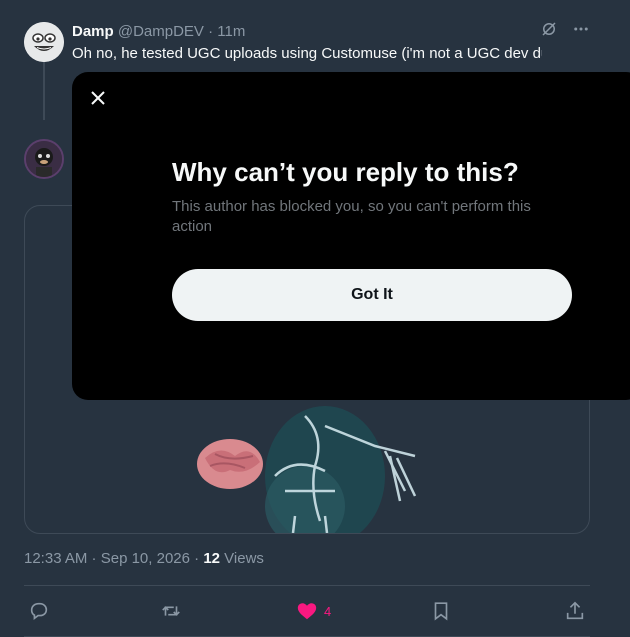  I want to click on heart-filled-icon, so click(307, 611).